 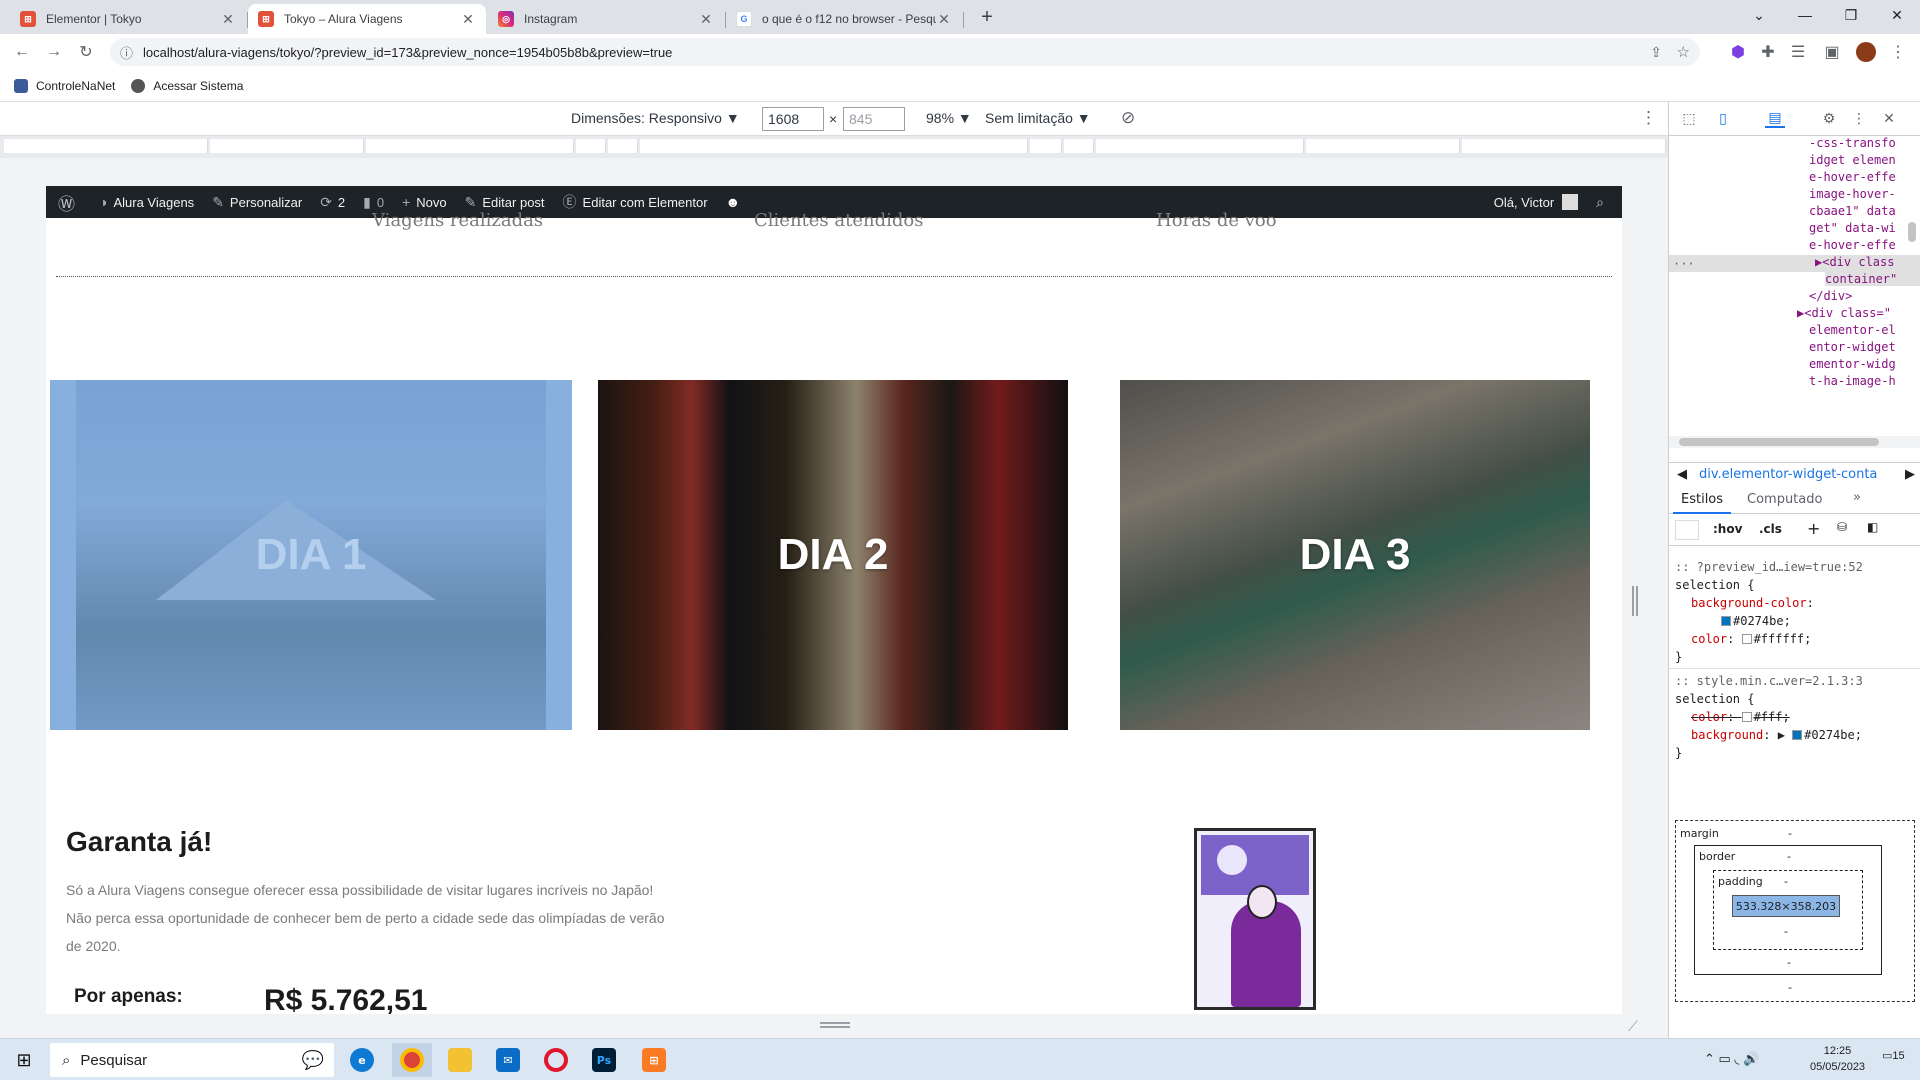 What do you see at coordinates (1852, 211) in the screenshot?
I see `dom-line: cbaae1" data` at bounding box center [1852, 211].